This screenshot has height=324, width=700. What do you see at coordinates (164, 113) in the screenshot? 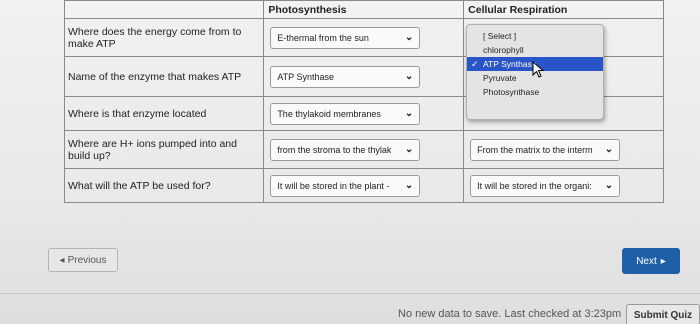
I see `question-label: Where is that enzyme located` at bounding box center [164, 113].